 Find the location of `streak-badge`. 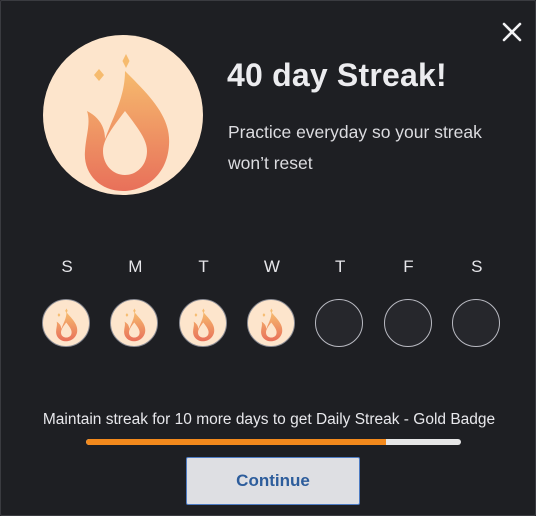

streak-badge is located at coordinates (123, 115).